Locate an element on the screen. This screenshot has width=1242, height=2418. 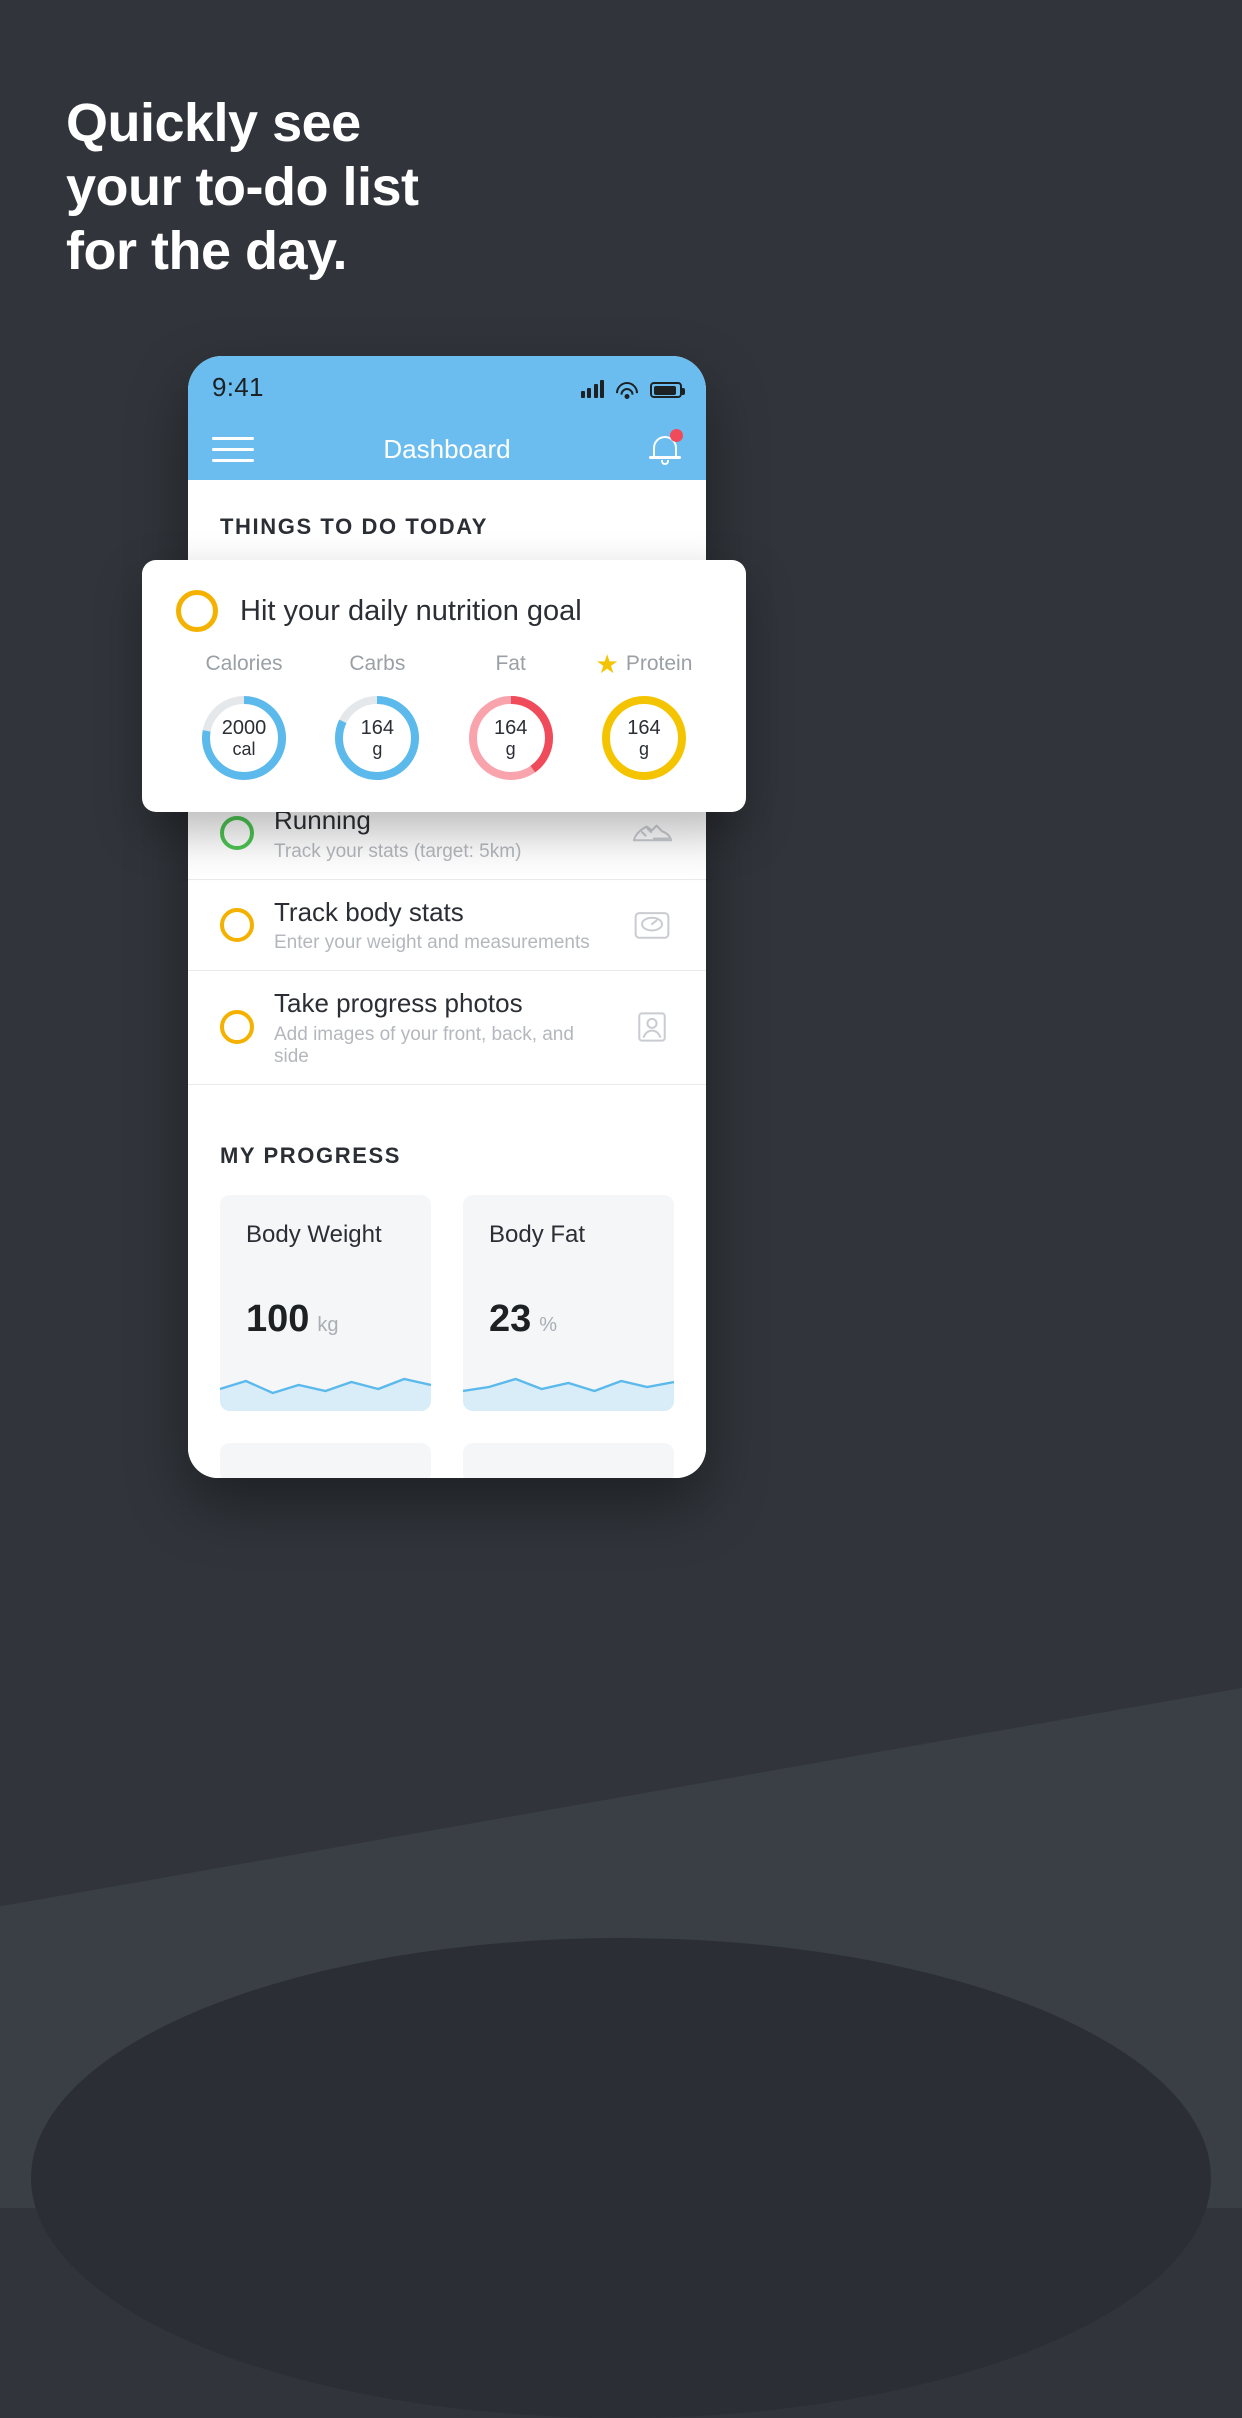
person-photo-icon is located at coordinates (652, 1027).